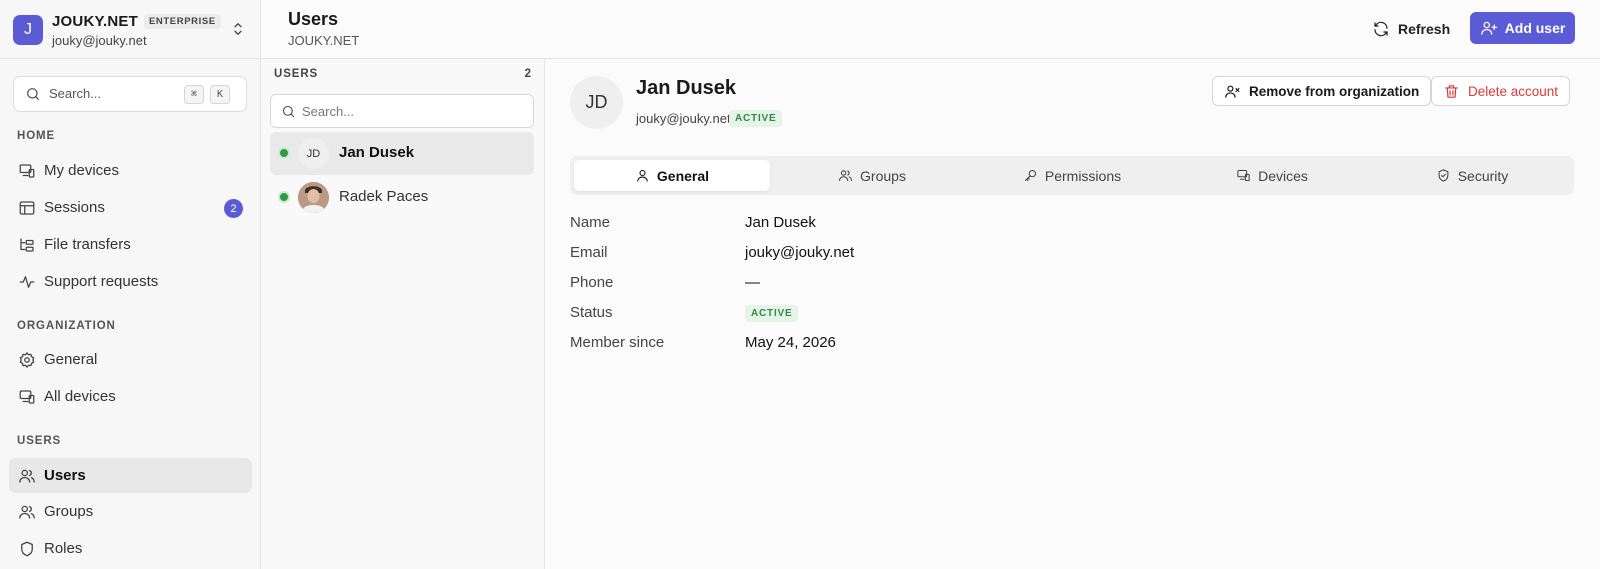  Describe the element at coordinates (313, 19) in the screenshot. I see `page-title: Users` at that location.